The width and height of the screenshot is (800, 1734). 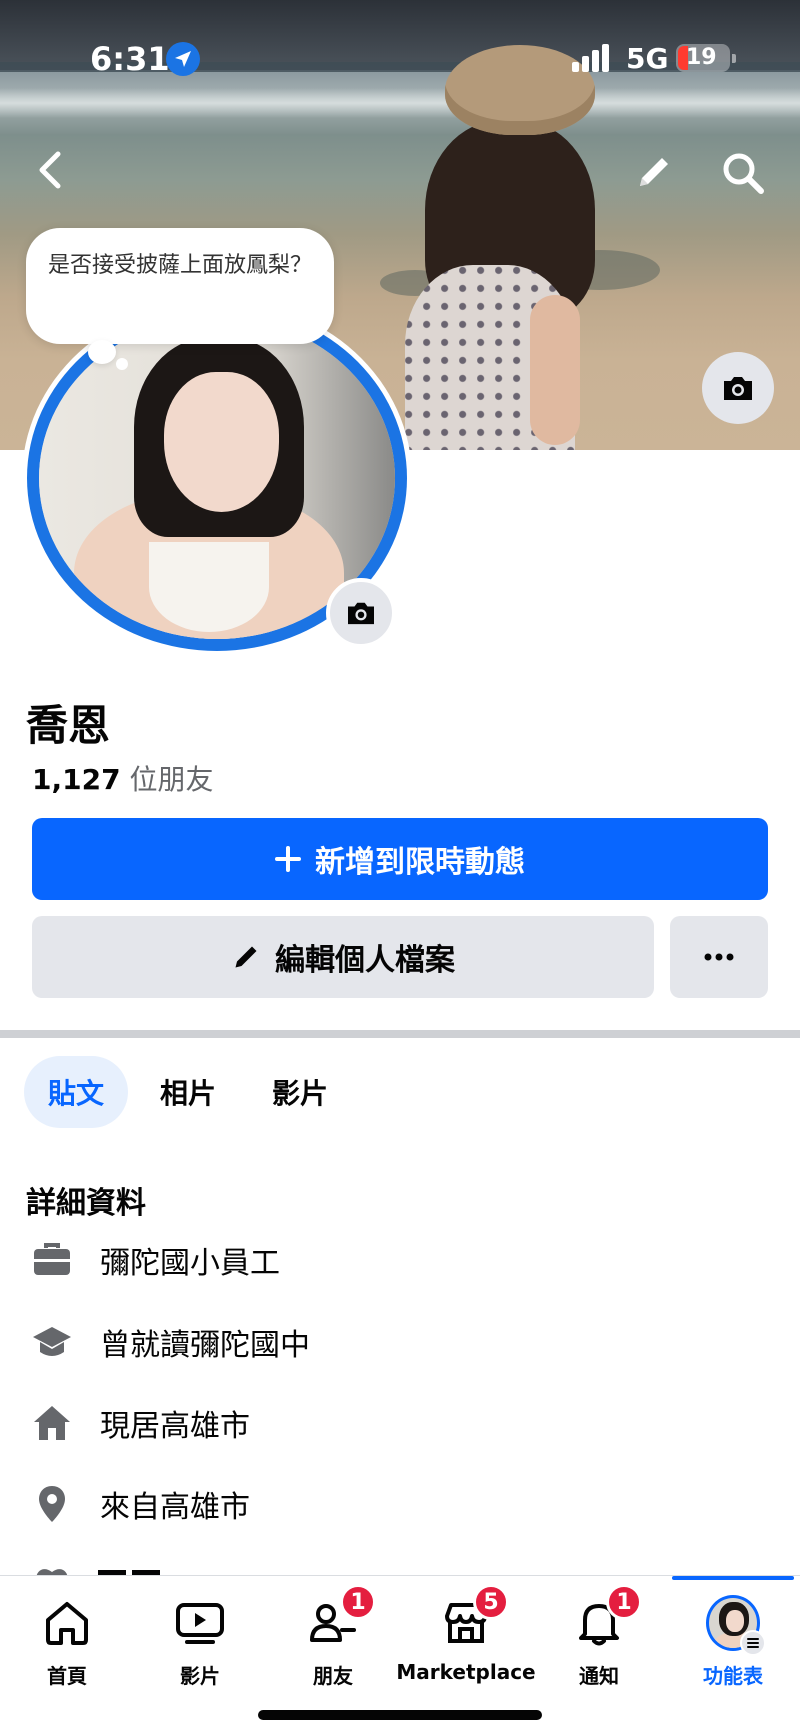 I want to click on detail-current-city-text: 現居高雄市, so click(x=175, y=1426).